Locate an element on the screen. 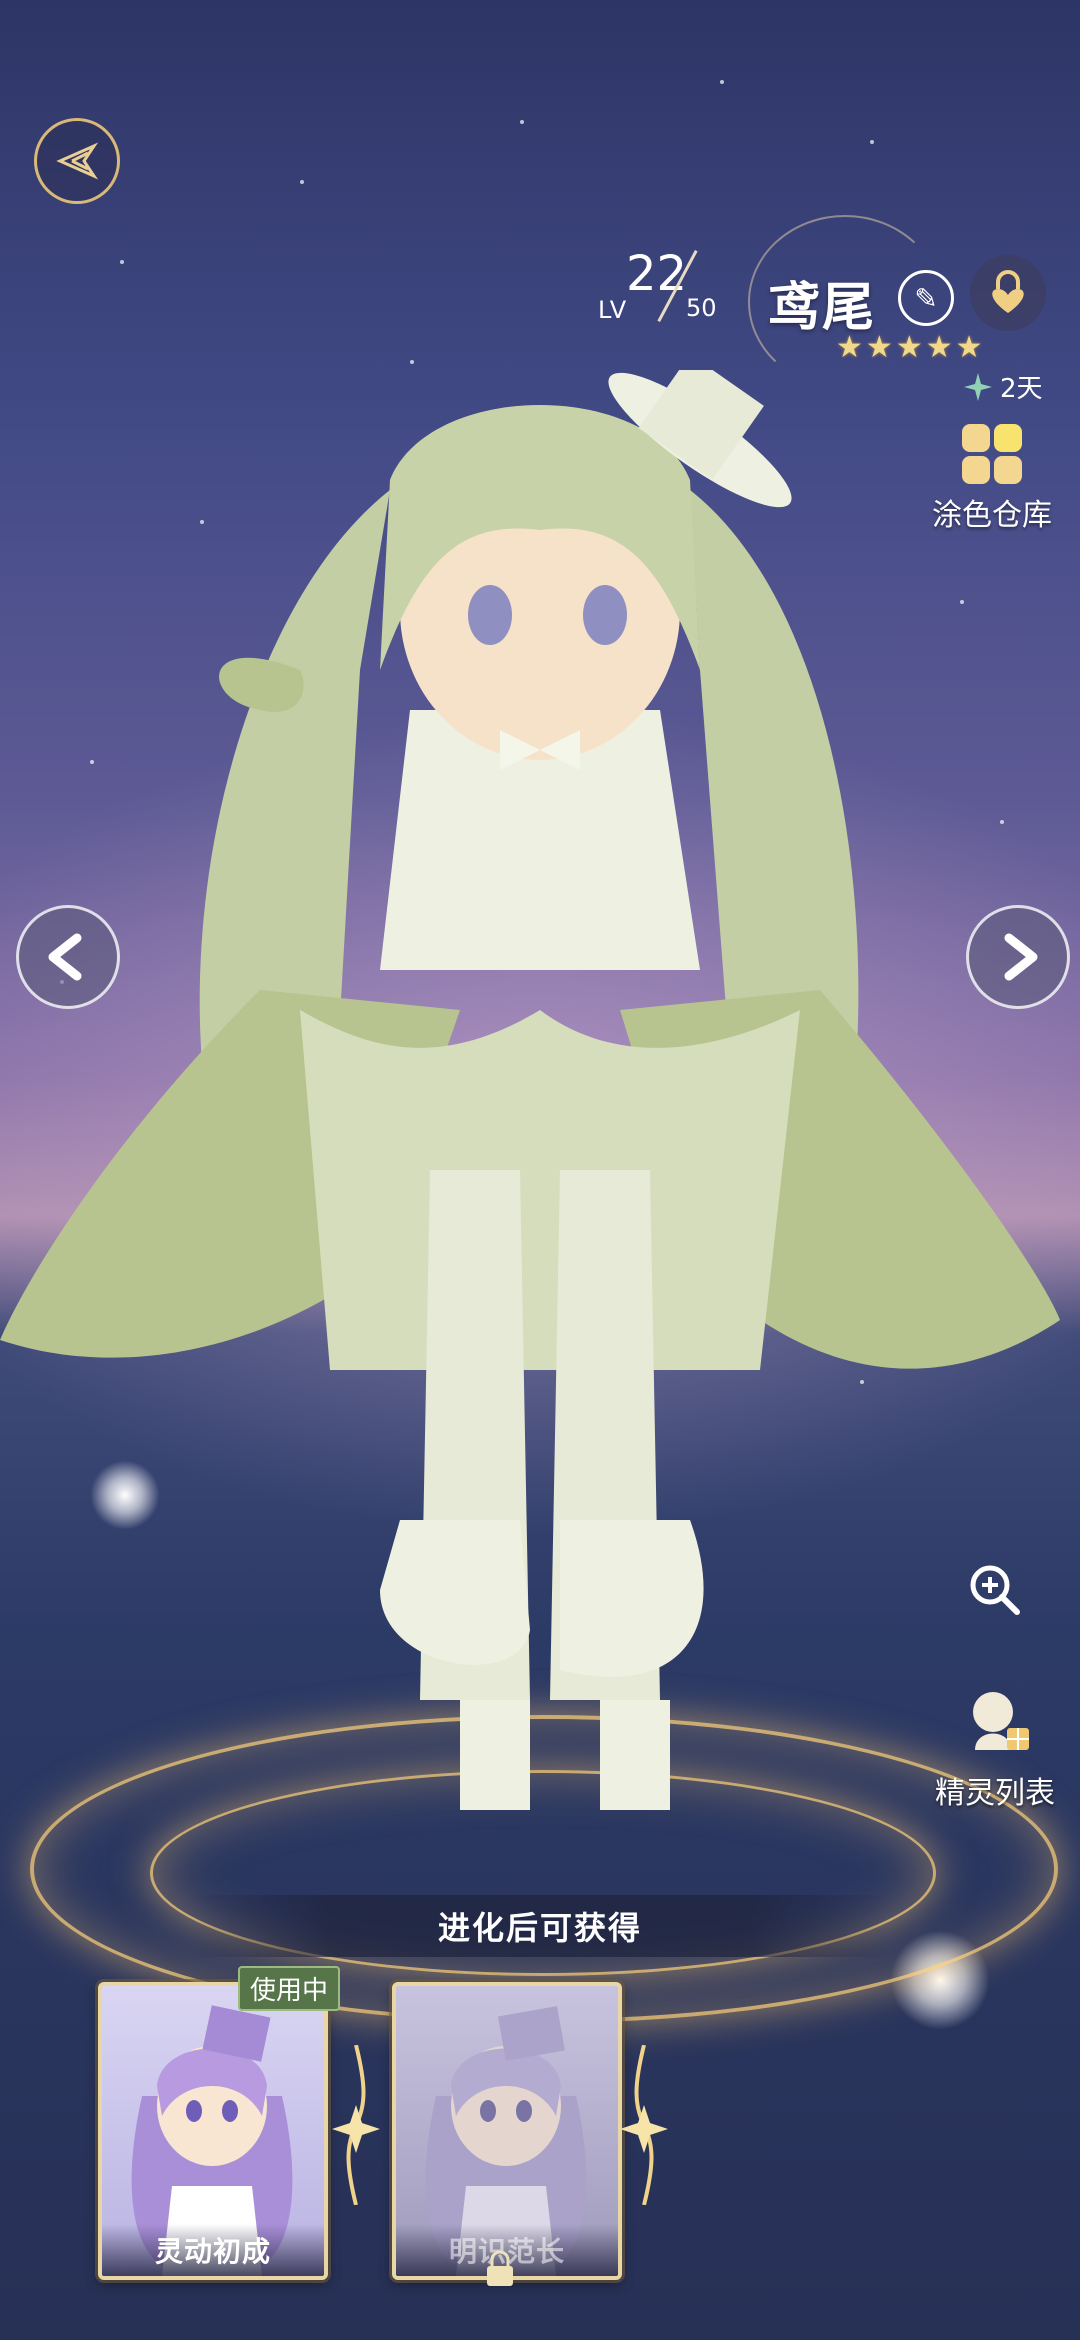 The height and width of the screenshot is (2340, 1080). back-button is located at coordinates (77, 161).